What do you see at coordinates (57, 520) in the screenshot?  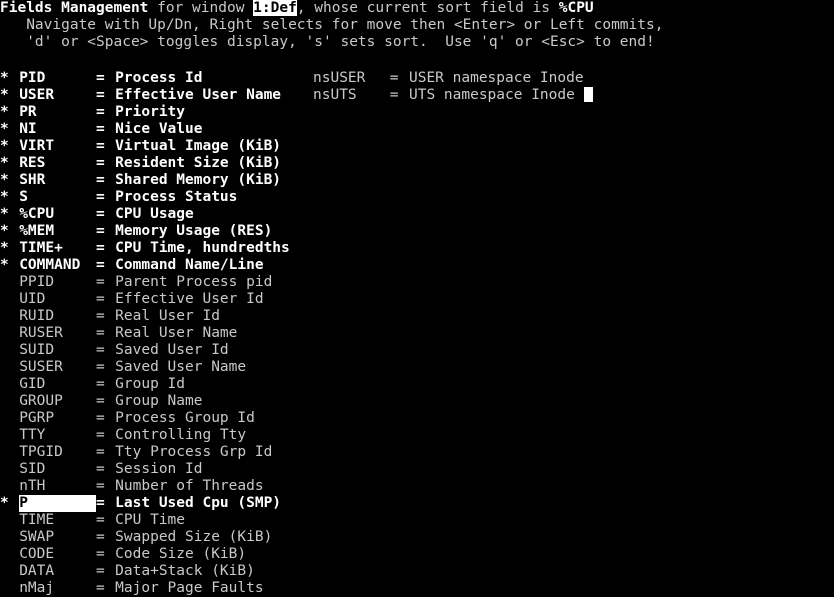 I see `field-name: TIME` at bounding box center [57, 520].